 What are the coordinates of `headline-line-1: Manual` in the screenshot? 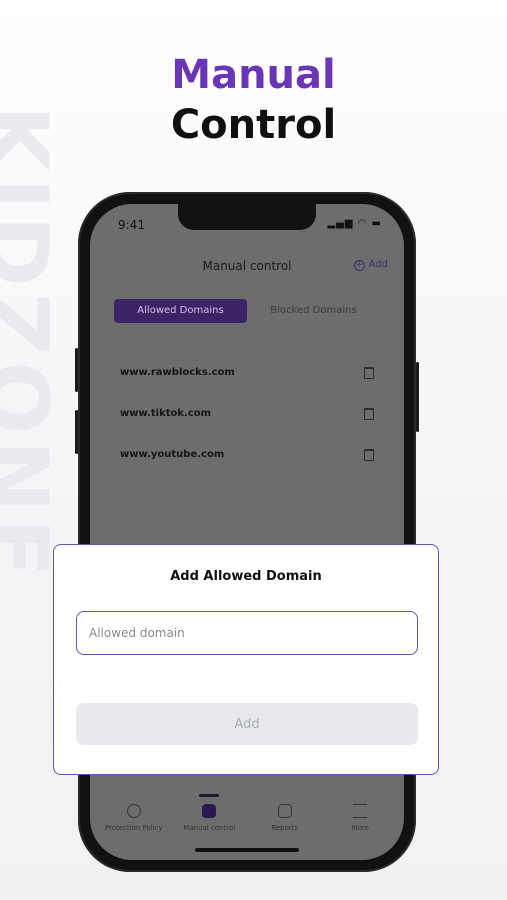 It's located at (253, 75).